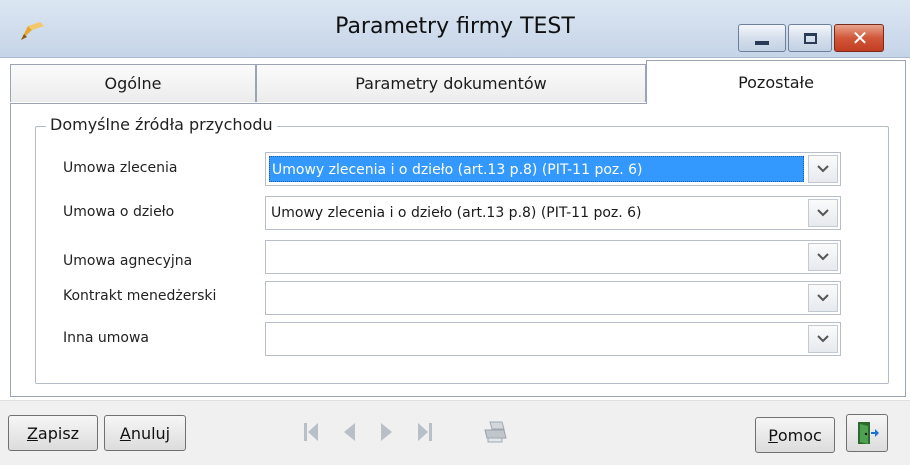 The height and width of the screenshot is (465, 910). I want to click on maximize-icon, so click(810, 38).